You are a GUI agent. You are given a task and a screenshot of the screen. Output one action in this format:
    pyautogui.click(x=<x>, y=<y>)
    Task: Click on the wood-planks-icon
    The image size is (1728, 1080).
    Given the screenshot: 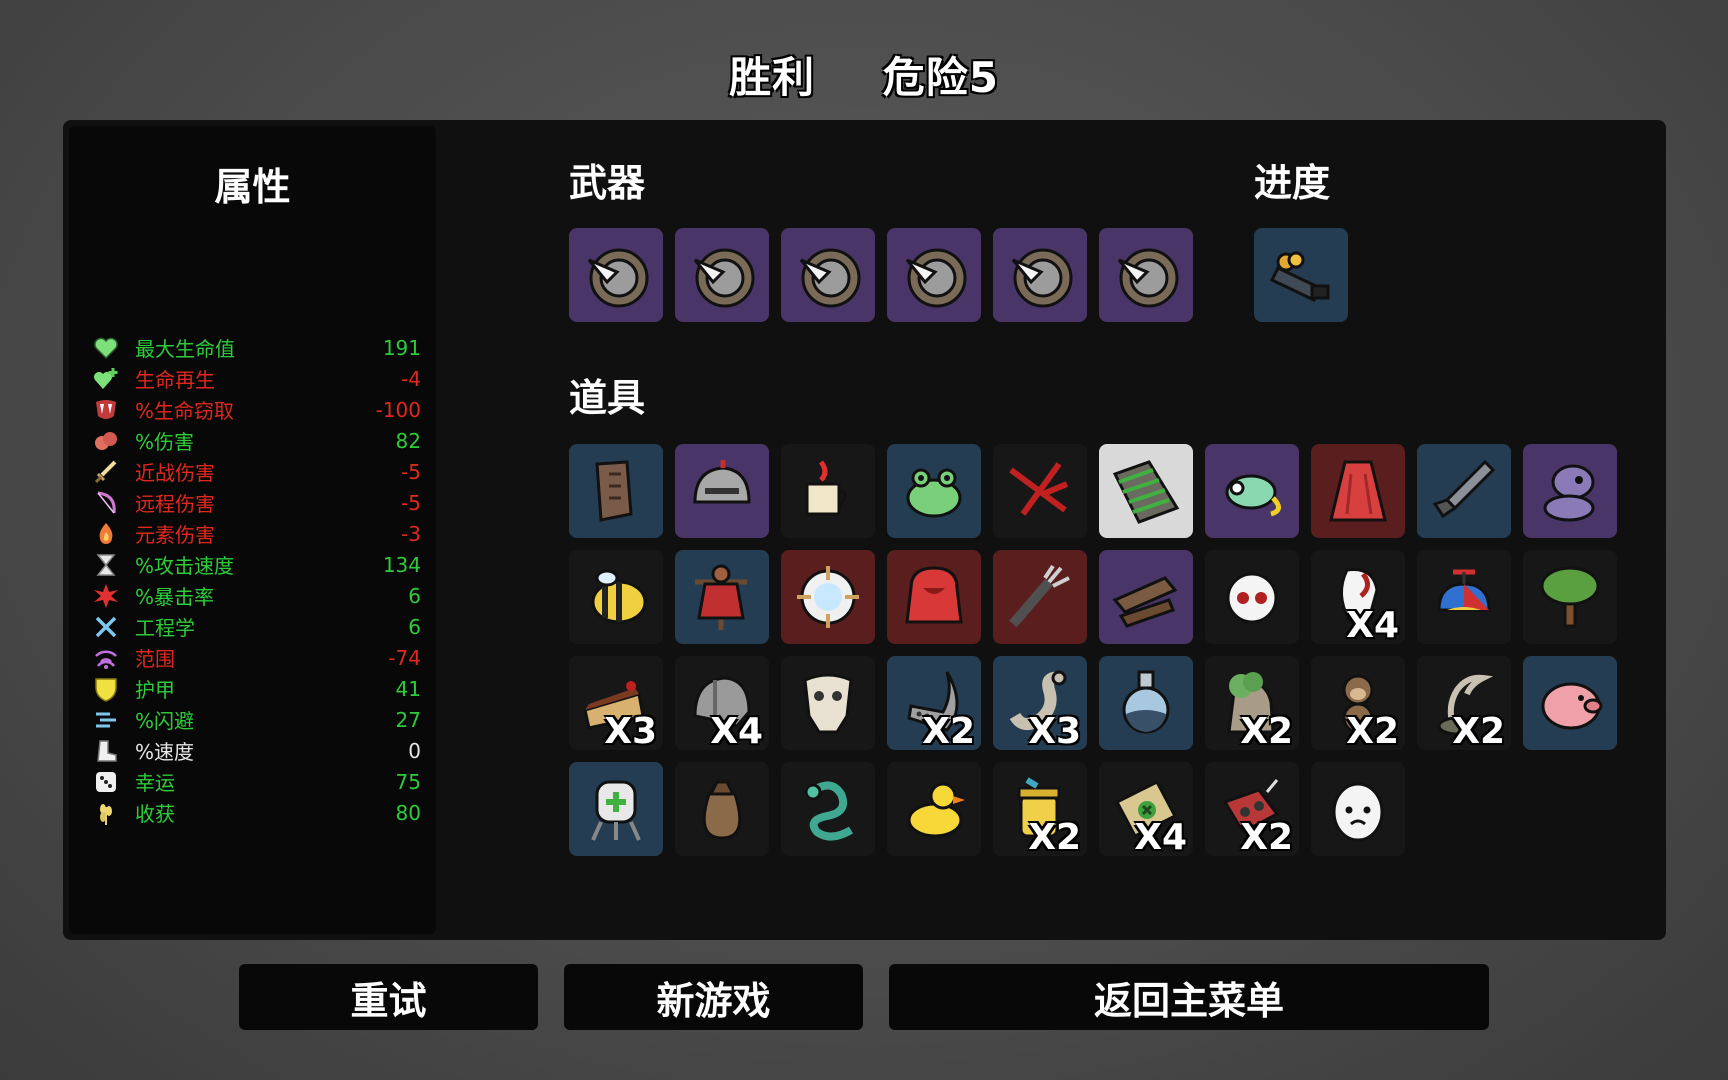 What is the action you would take?
    pyautogui.click(x=1146, y=597)
    